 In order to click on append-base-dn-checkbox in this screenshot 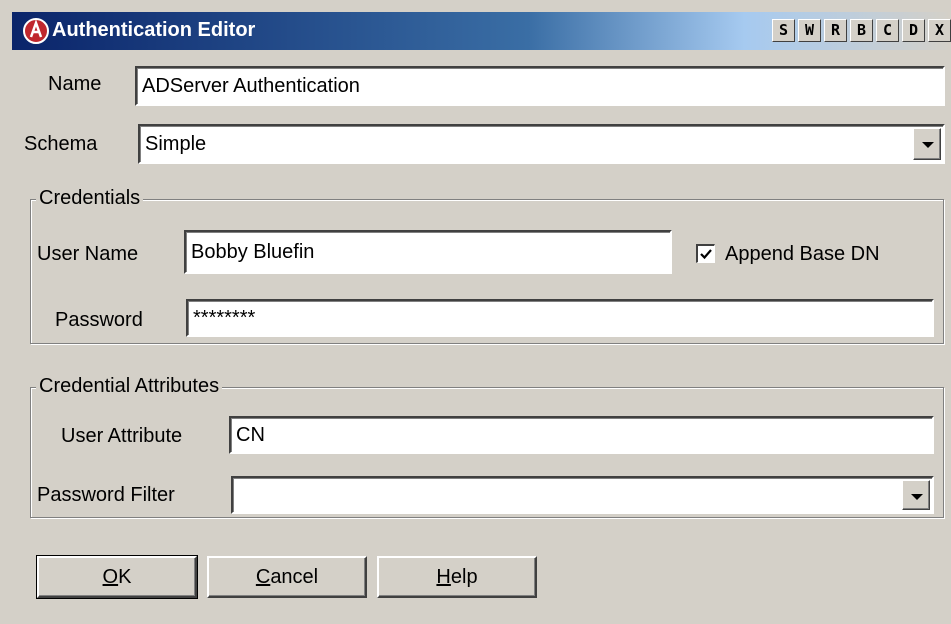, I will do `click(705, 253)`.